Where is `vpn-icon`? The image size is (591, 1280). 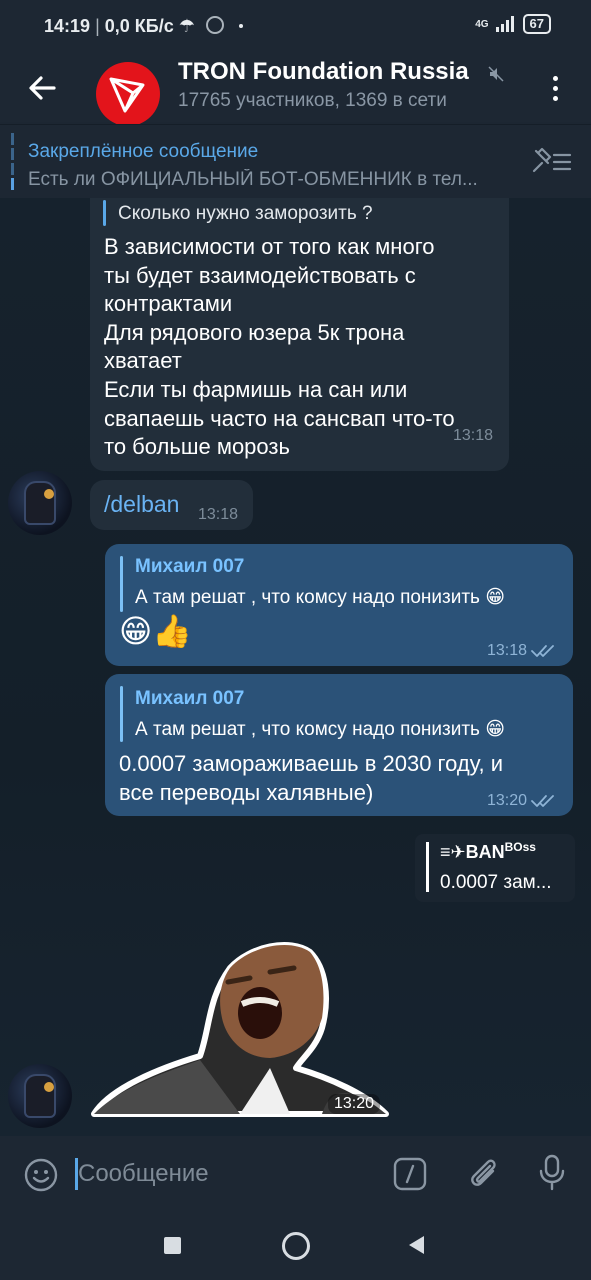 vpn-icon is located at coordinates (214, 25).